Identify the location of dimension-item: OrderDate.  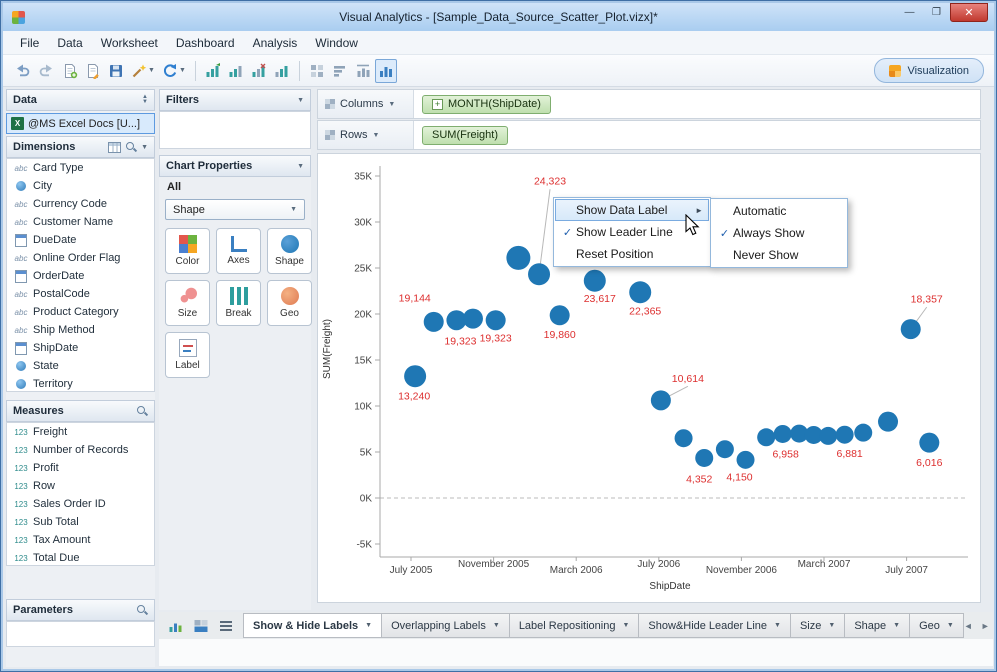
(80, 276).